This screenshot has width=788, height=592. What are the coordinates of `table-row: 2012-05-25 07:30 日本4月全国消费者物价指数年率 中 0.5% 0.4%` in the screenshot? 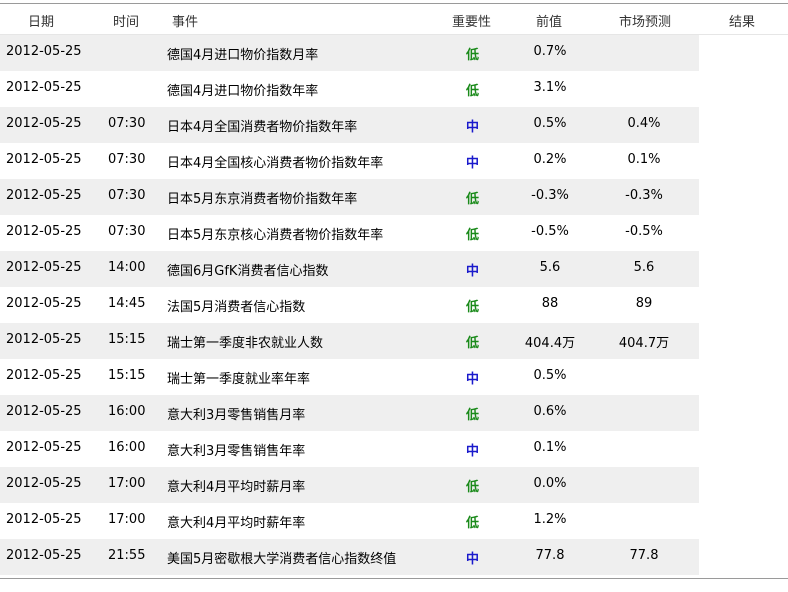 It's located at (349, 125).